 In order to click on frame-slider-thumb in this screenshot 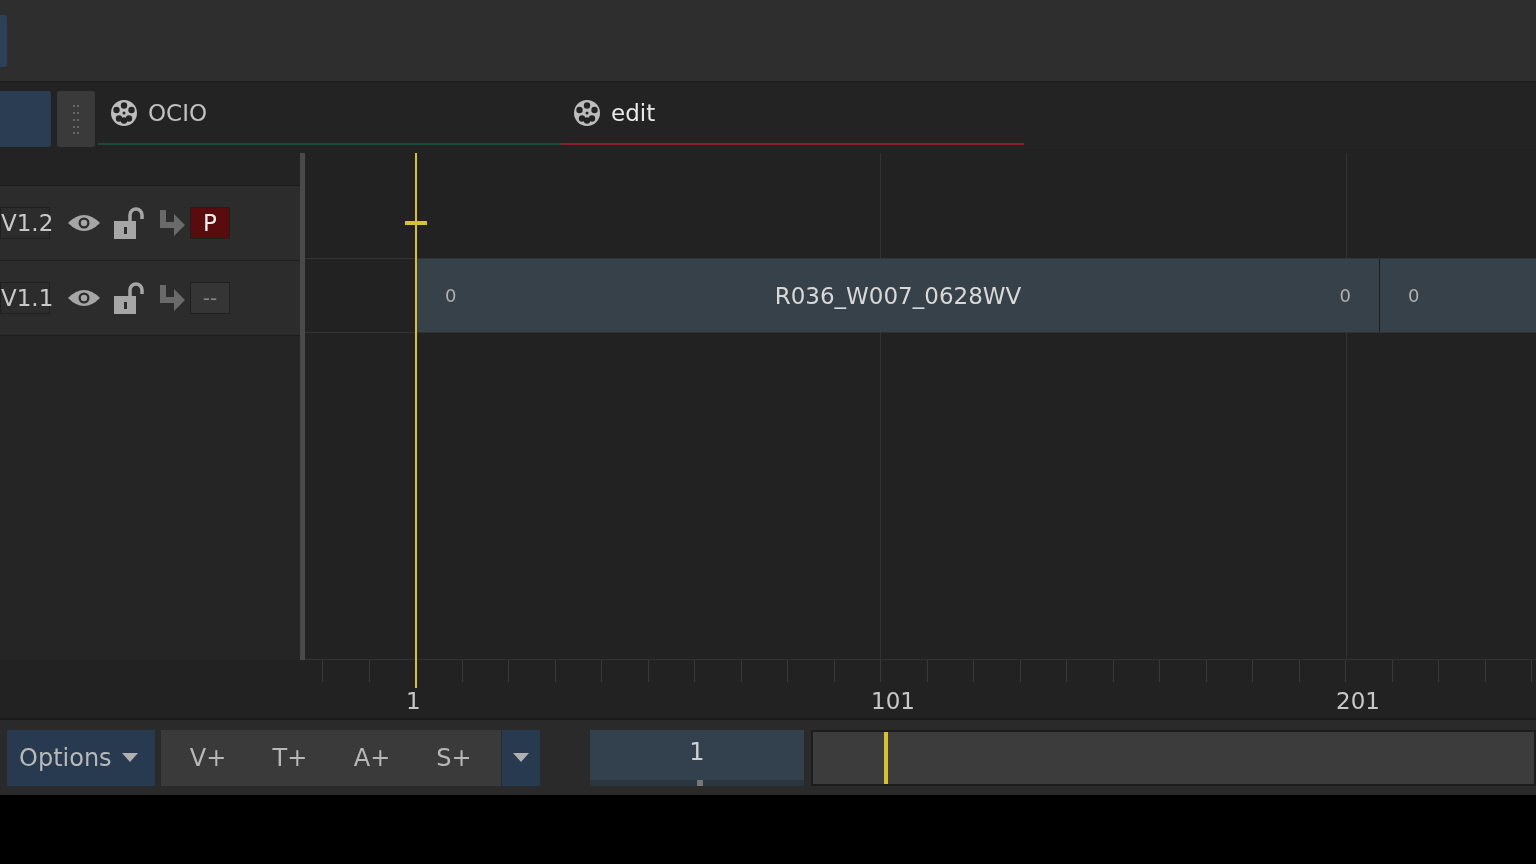, I will do `click(700, 782)`.